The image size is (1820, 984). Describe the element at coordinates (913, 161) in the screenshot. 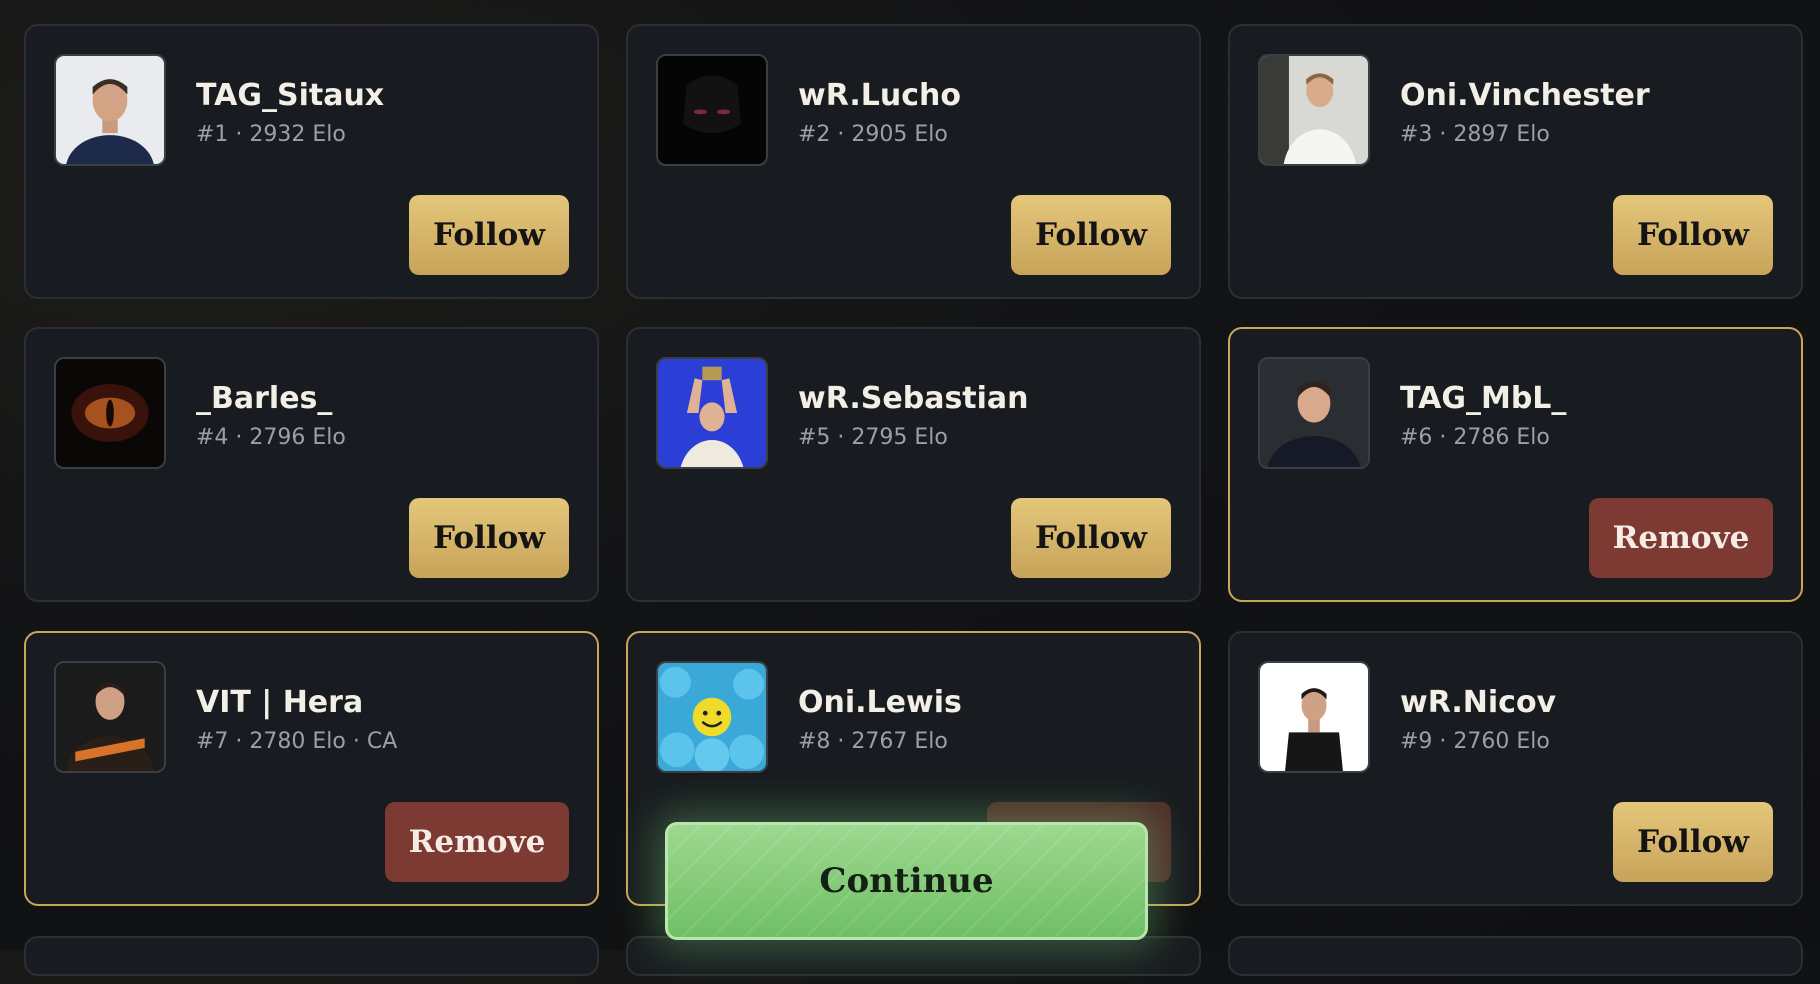

I see `player-card: wR.Lucho #2 · 2905 Elo Follow` at that location.